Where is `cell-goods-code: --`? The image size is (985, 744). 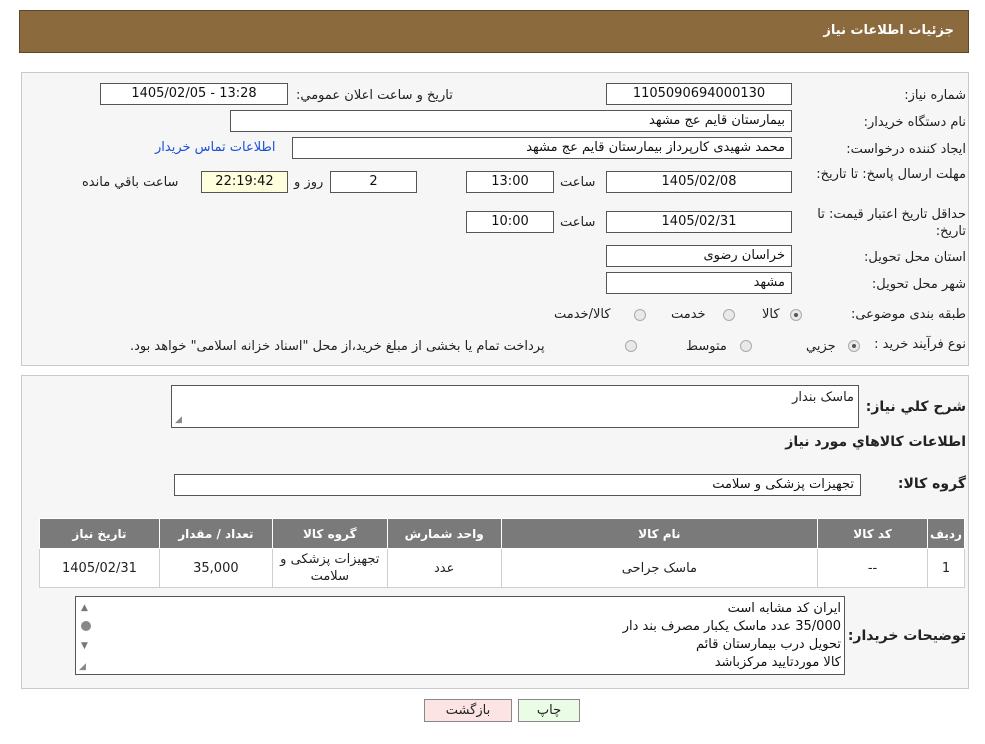
cell-goods-code: -- is located at coordinates (872, 568).